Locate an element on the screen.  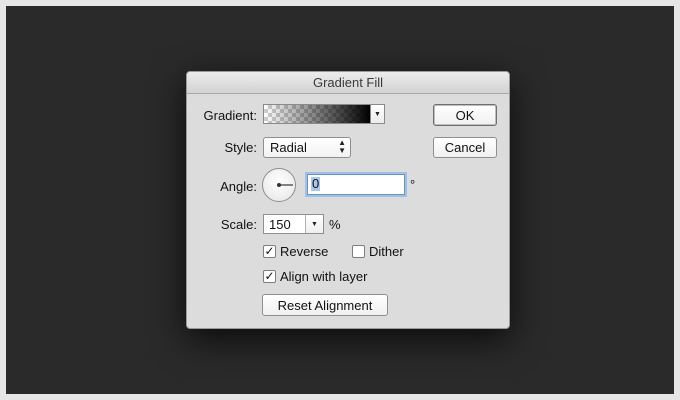
scale-value: 150 is located at coordinates (280, 224).